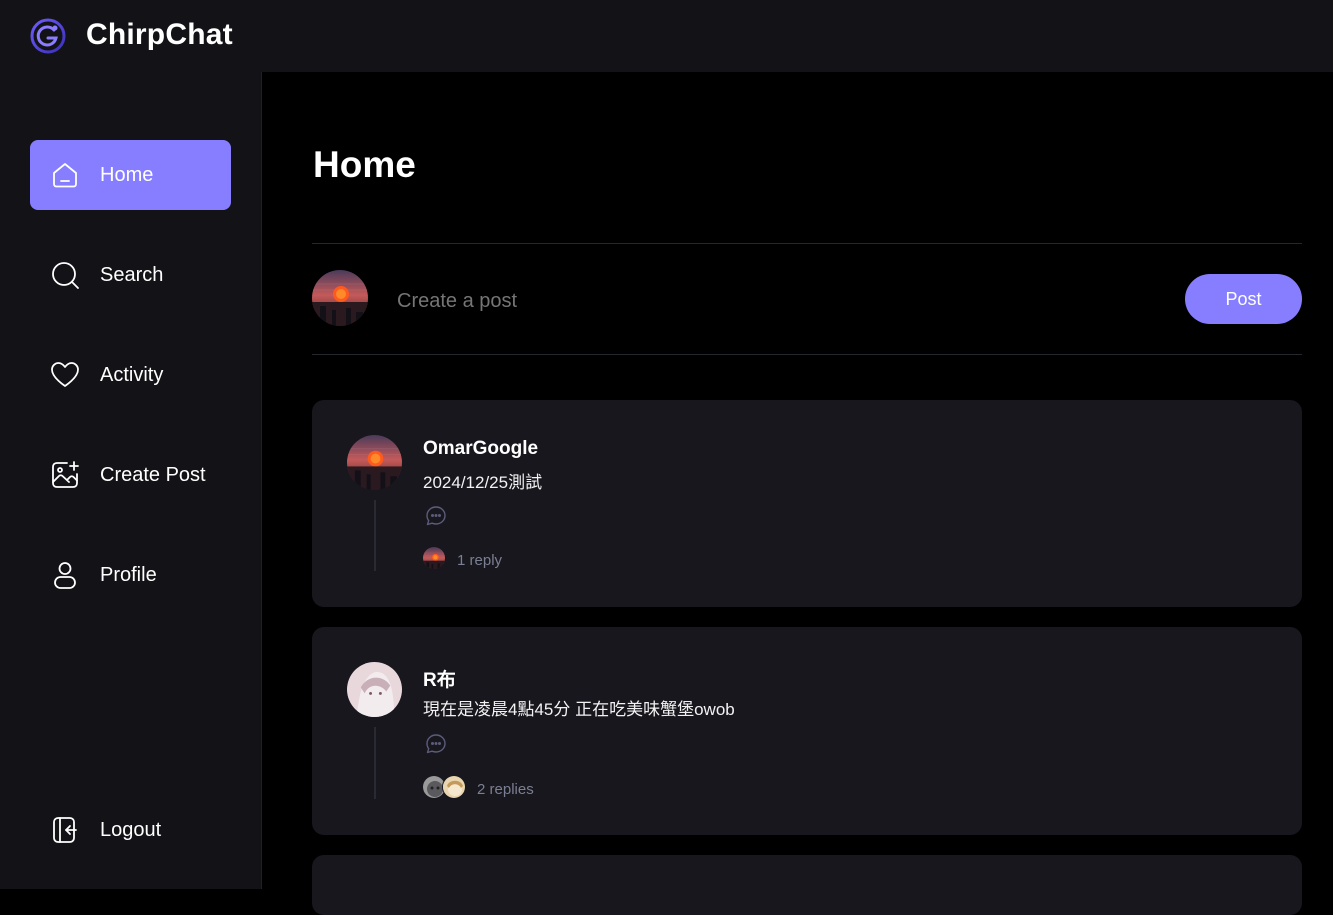 The image size is (1333, 915). Describe the element at coordinates (483, 482) in the screenshot. I see `post-text: 2024/12/25測試` at that location.